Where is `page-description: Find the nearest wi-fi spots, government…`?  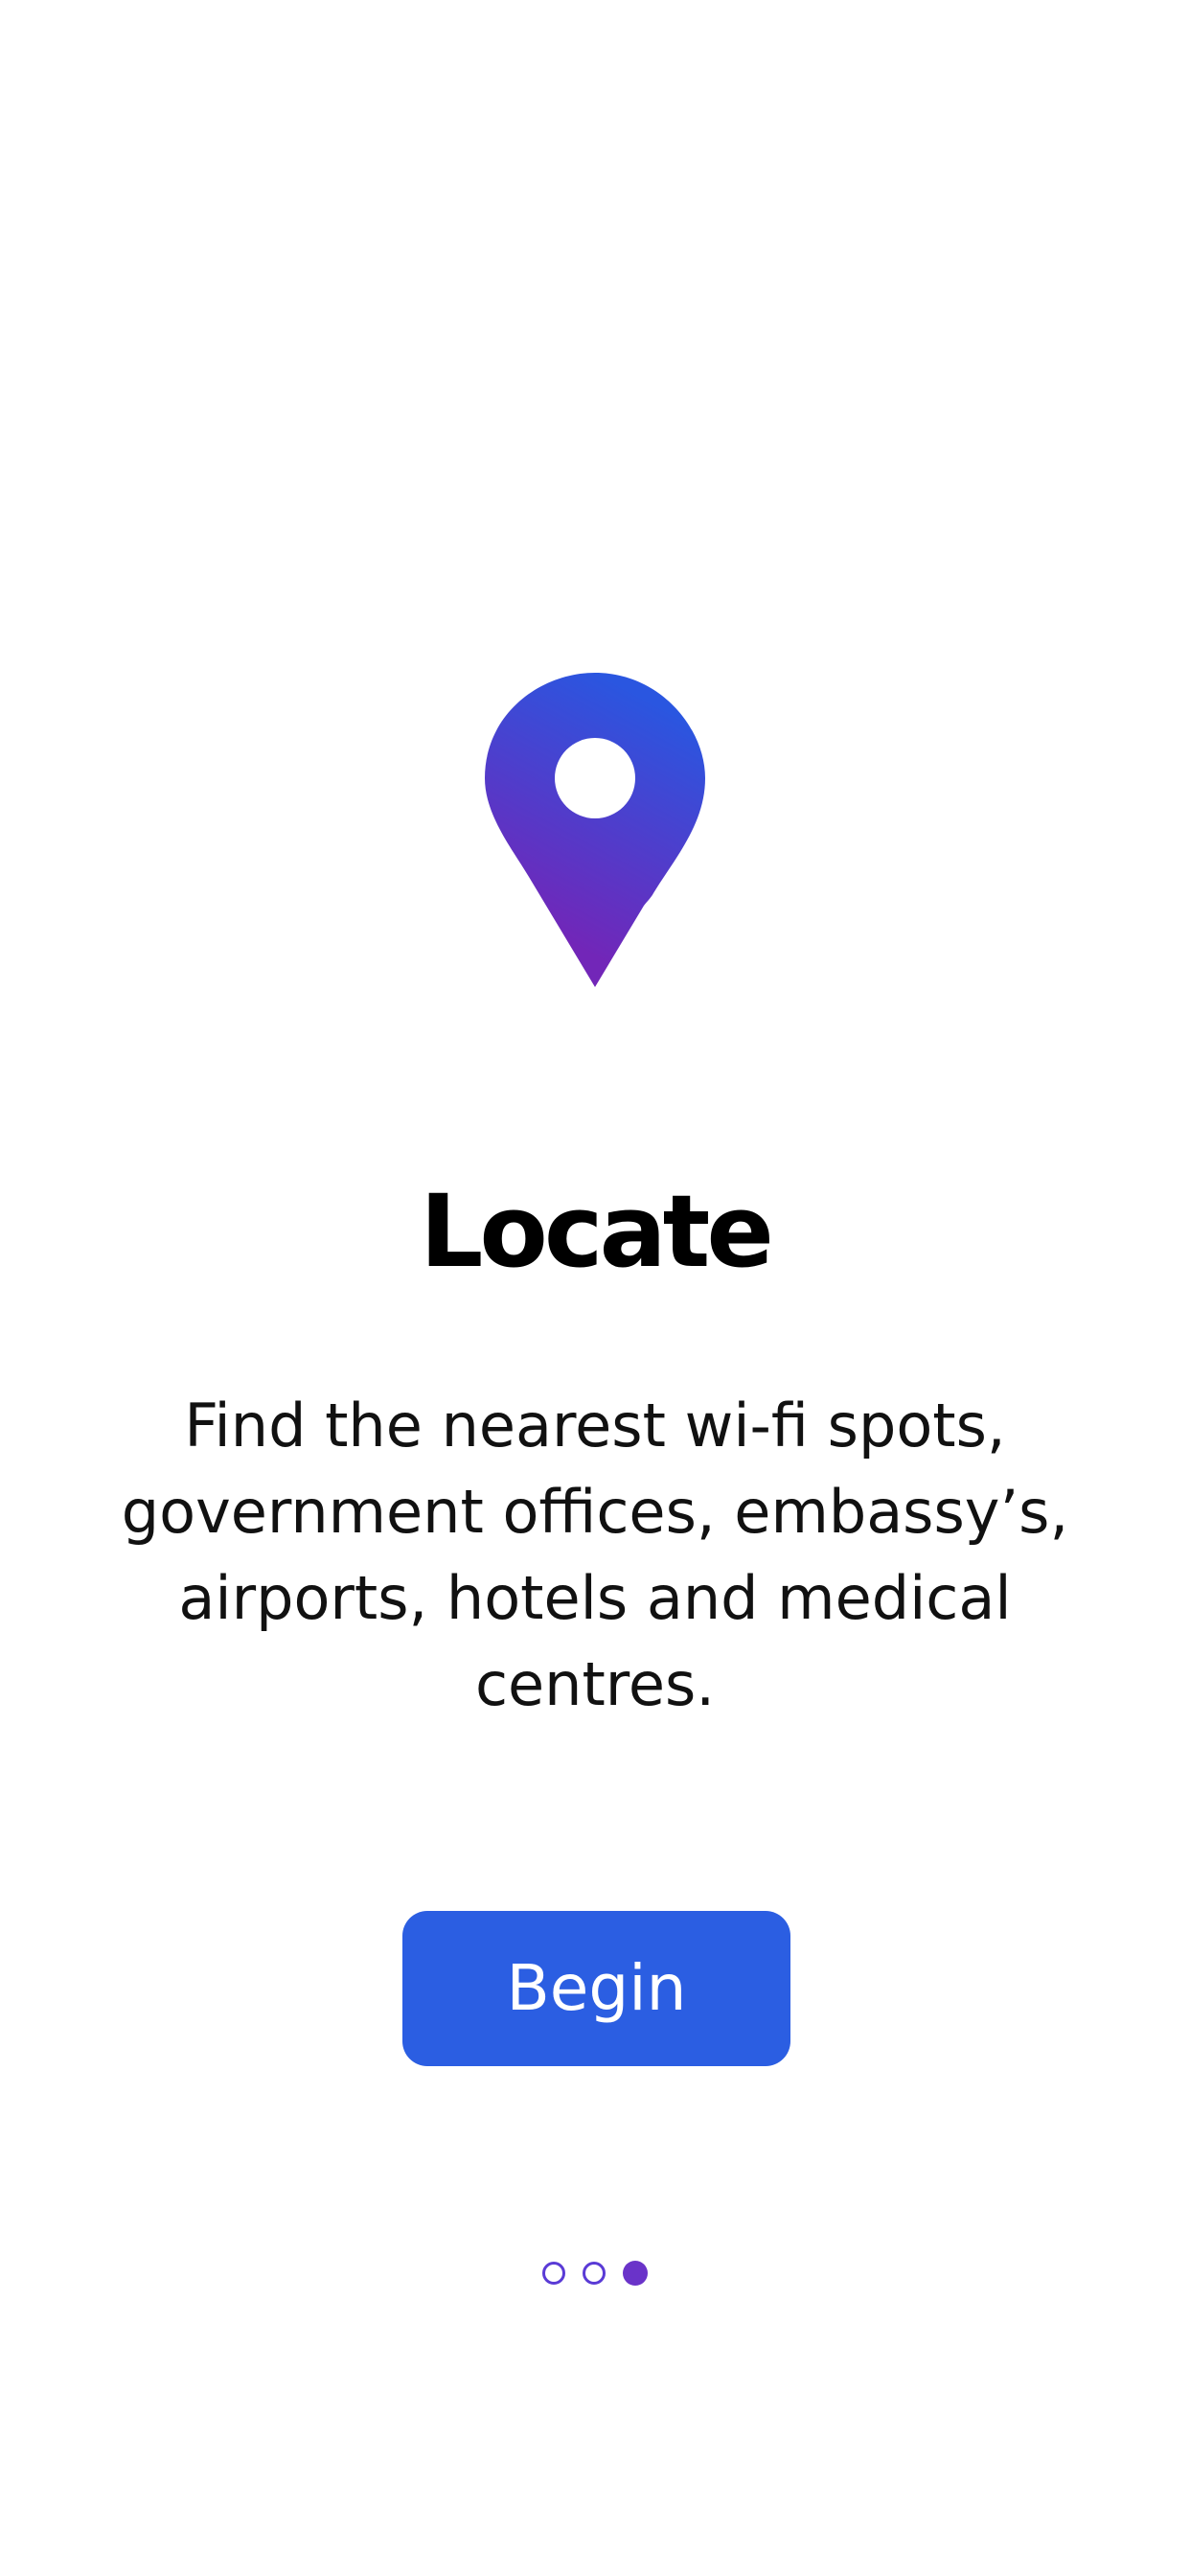
page-description: Find the nearest wi-fi spots, government… is located at coordinates (595, 1555).